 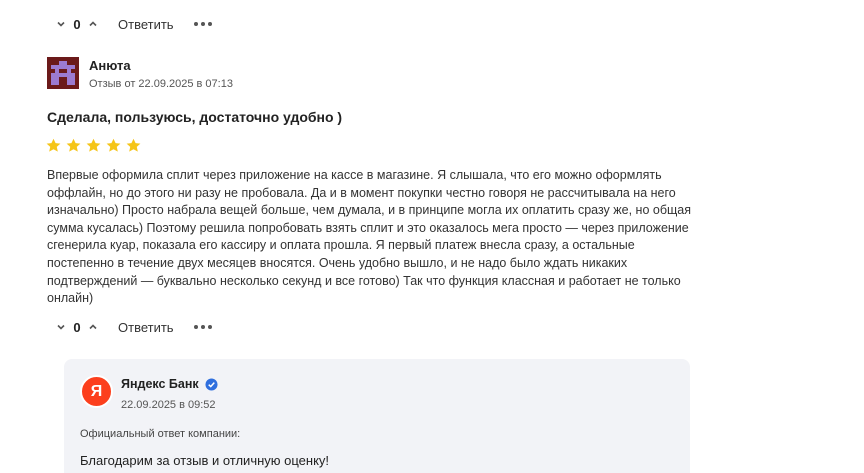 I want to click on rating-stars, so click(x=93, y=145).